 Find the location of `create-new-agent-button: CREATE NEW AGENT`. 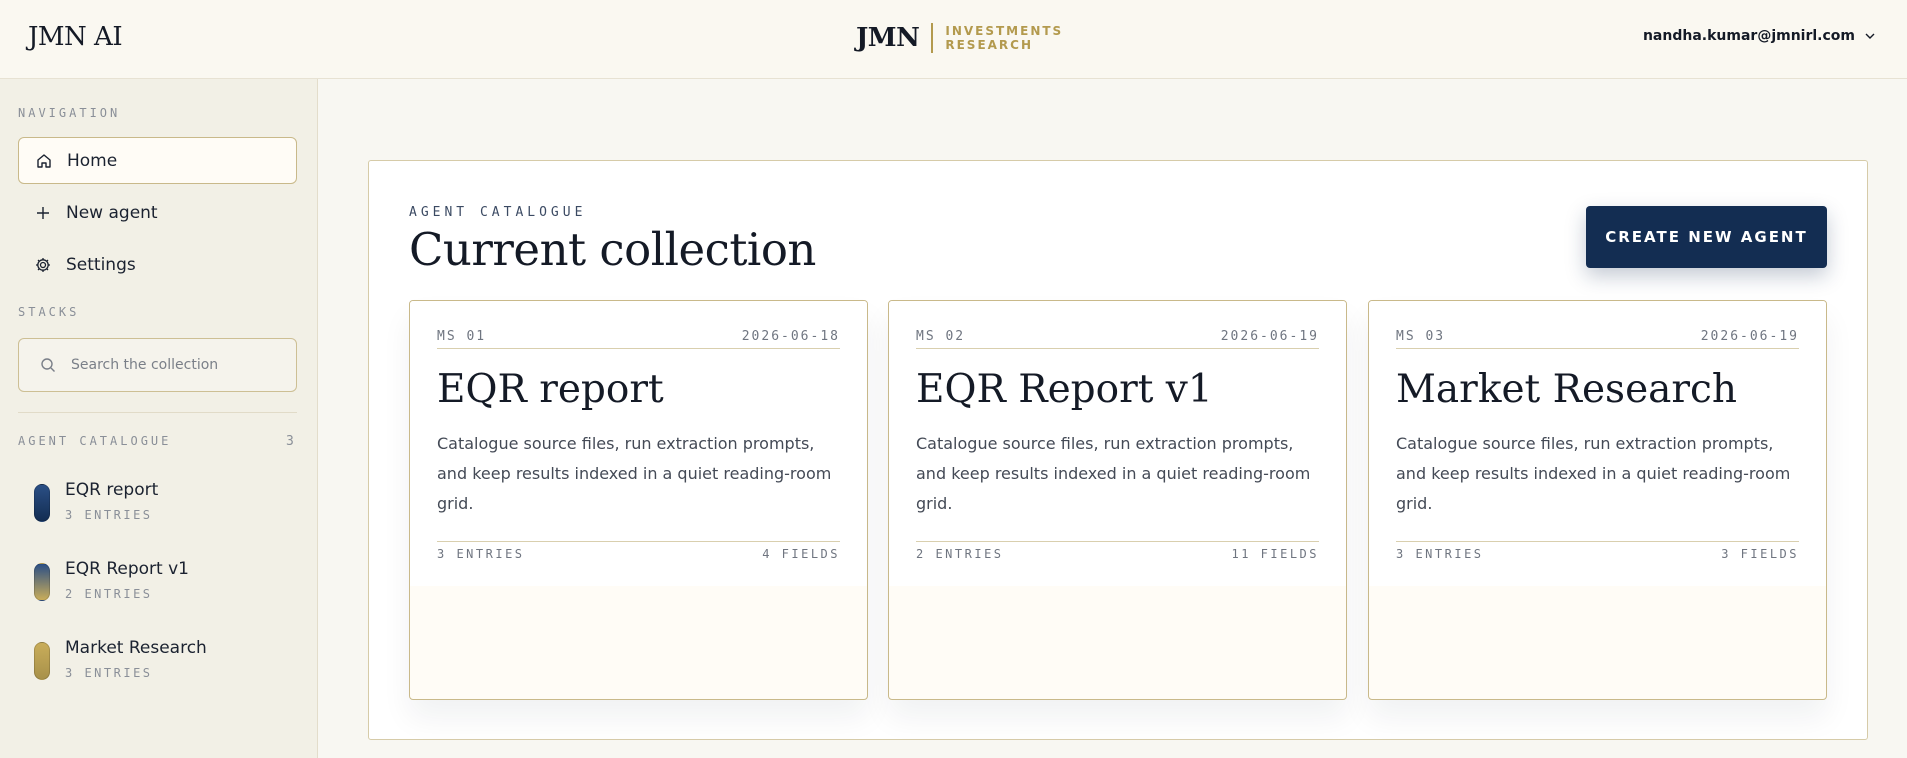

create-new-agent-button: CREATE NEW AGENT is located at coordinates (1706, 237).